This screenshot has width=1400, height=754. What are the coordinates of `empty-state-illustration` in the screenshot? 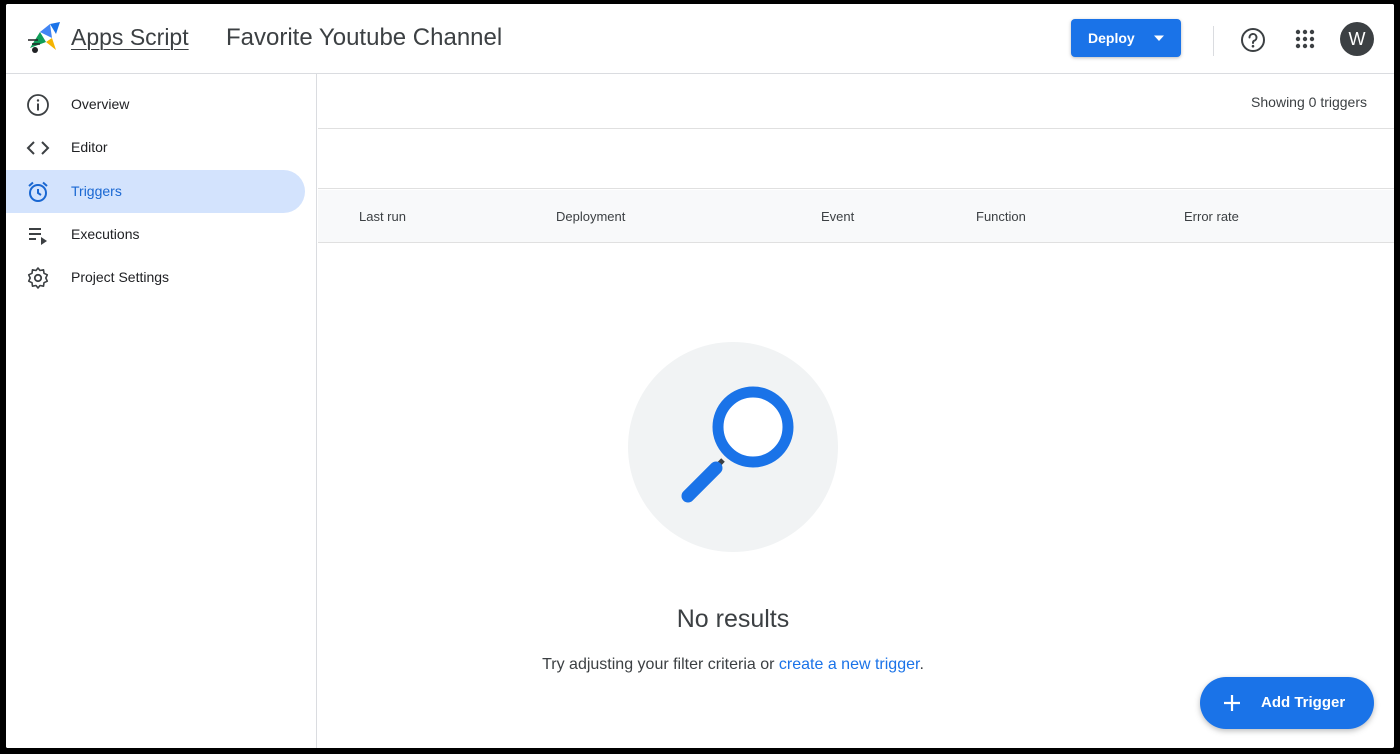 It's located at (733, 447).